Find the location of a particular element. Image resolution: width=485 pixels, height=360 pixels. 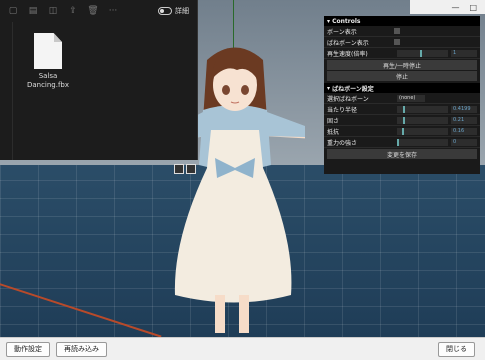

explorer-toolbar: ▢ ▤ ◫ ⇪ 🗑 ··· 詳細 is located at coordinates (98, 11).